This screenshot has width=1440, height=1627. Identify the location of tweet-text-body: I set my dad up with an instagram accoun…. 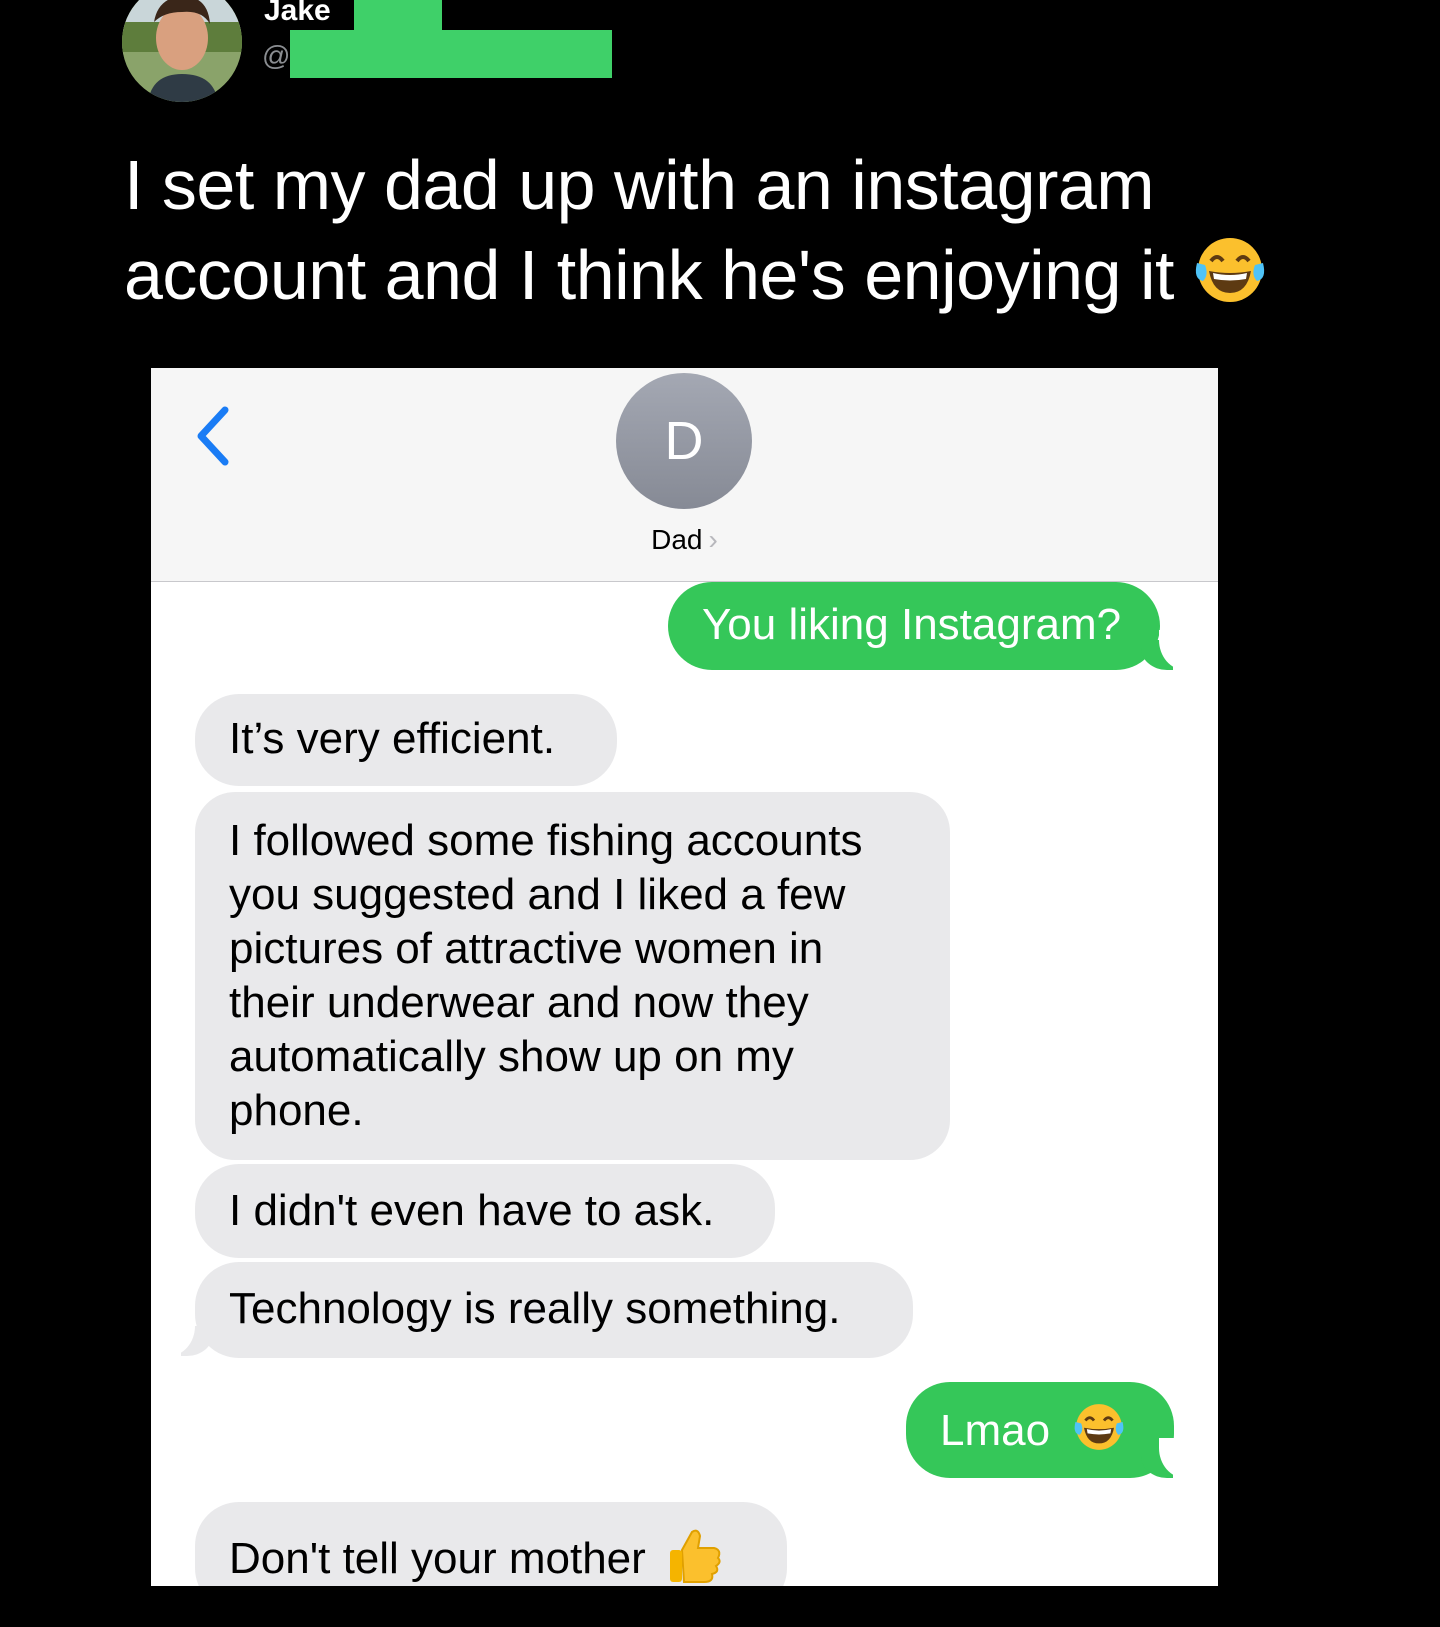
(649, 230).